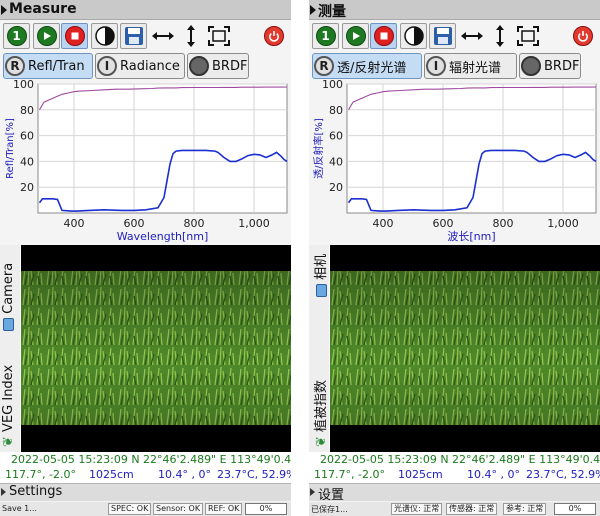 The width and height of the screenshot is (600, 516). Describe the element at coordinates (321, 266) in the screenshot. I see `camera-tab-label: 相机` at that location.